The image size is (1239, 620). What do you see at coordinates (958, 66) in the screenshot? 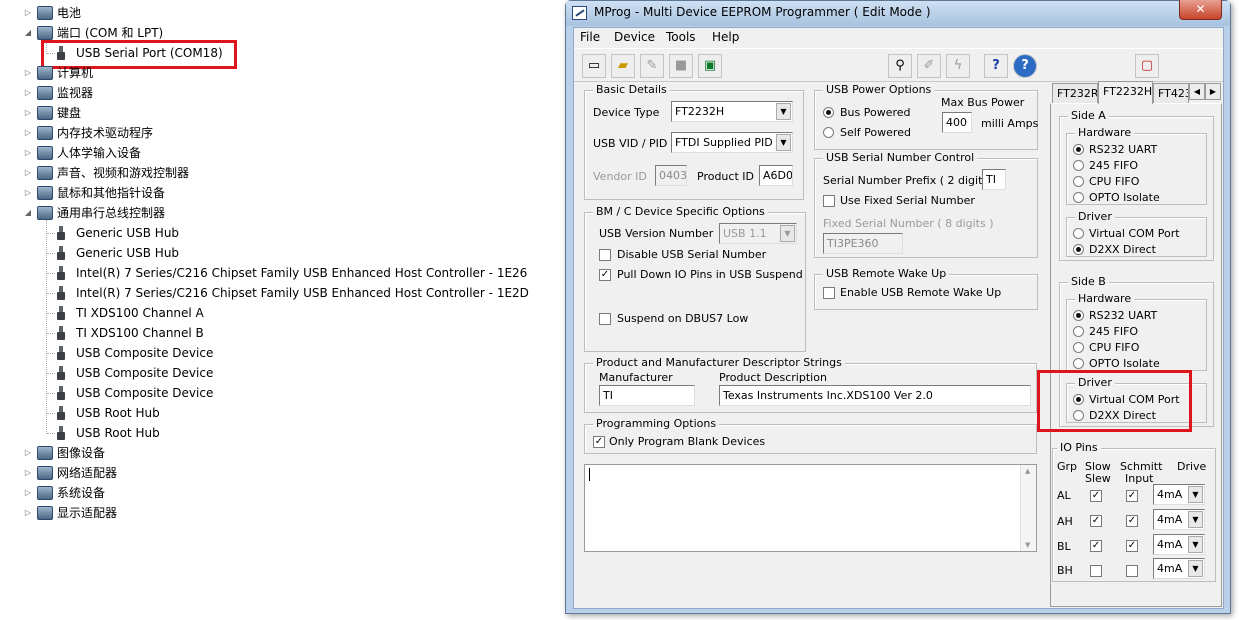
I see `program-icon: ϟ` at bounding box center [958, 66].